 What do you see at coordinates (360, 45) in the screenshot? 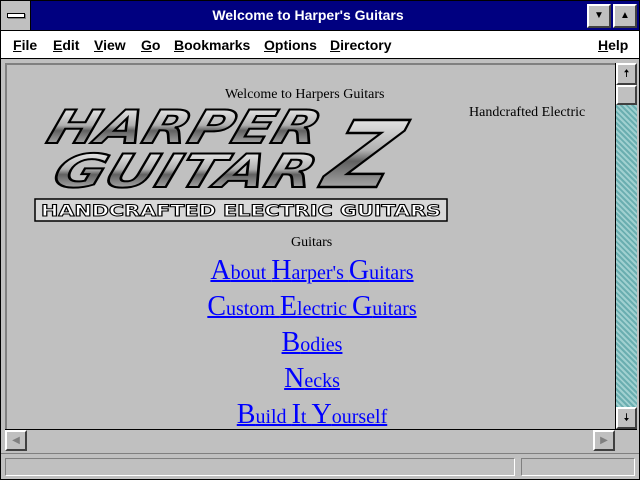
I see `menu-directory: Directory` at bounding box center [360, 45].